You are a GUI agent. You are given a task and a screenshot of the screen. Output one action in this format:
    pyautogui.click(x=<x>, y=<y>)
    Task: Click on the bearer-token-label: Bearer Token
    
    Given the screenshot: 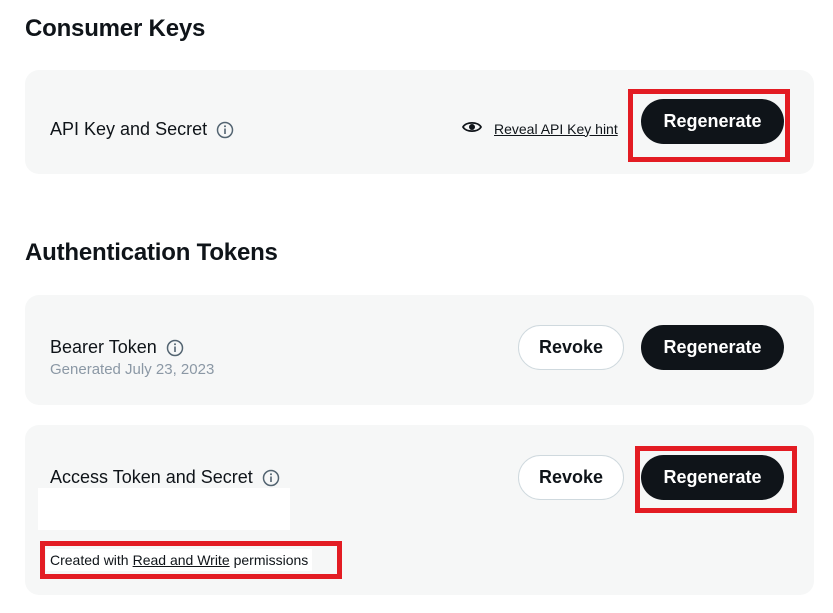 What is the action you would take?
    pyautogui.click(x=103, y=347)
    